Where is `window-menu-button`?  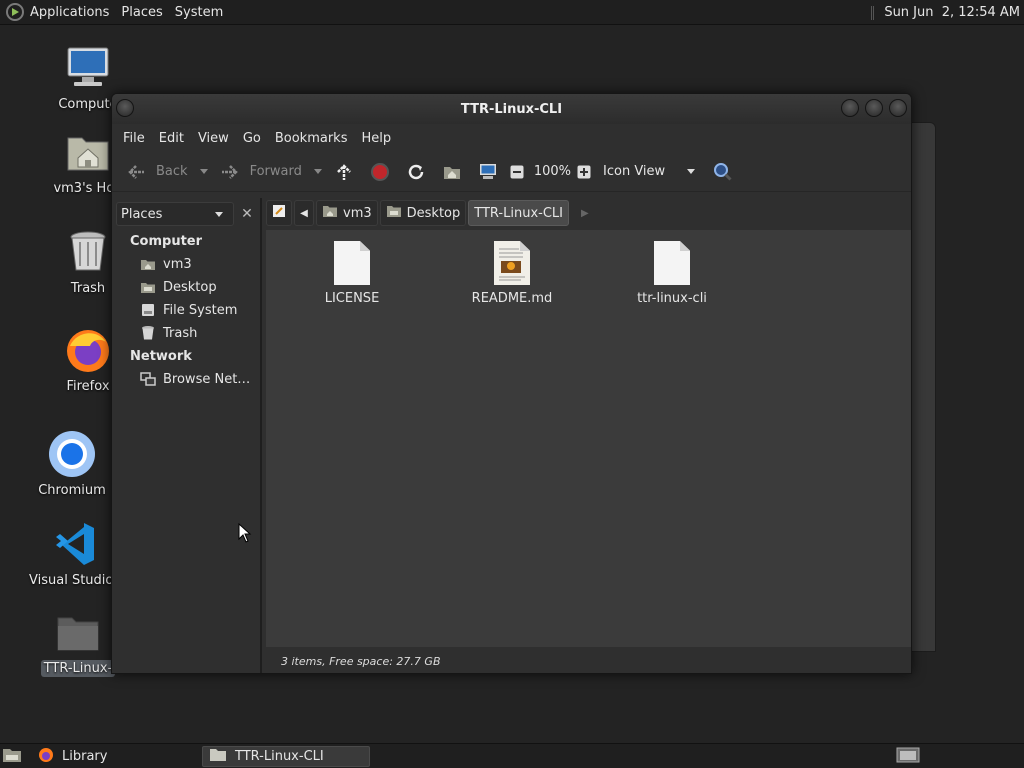 window-menu-button is located at coordinates (125, 108).